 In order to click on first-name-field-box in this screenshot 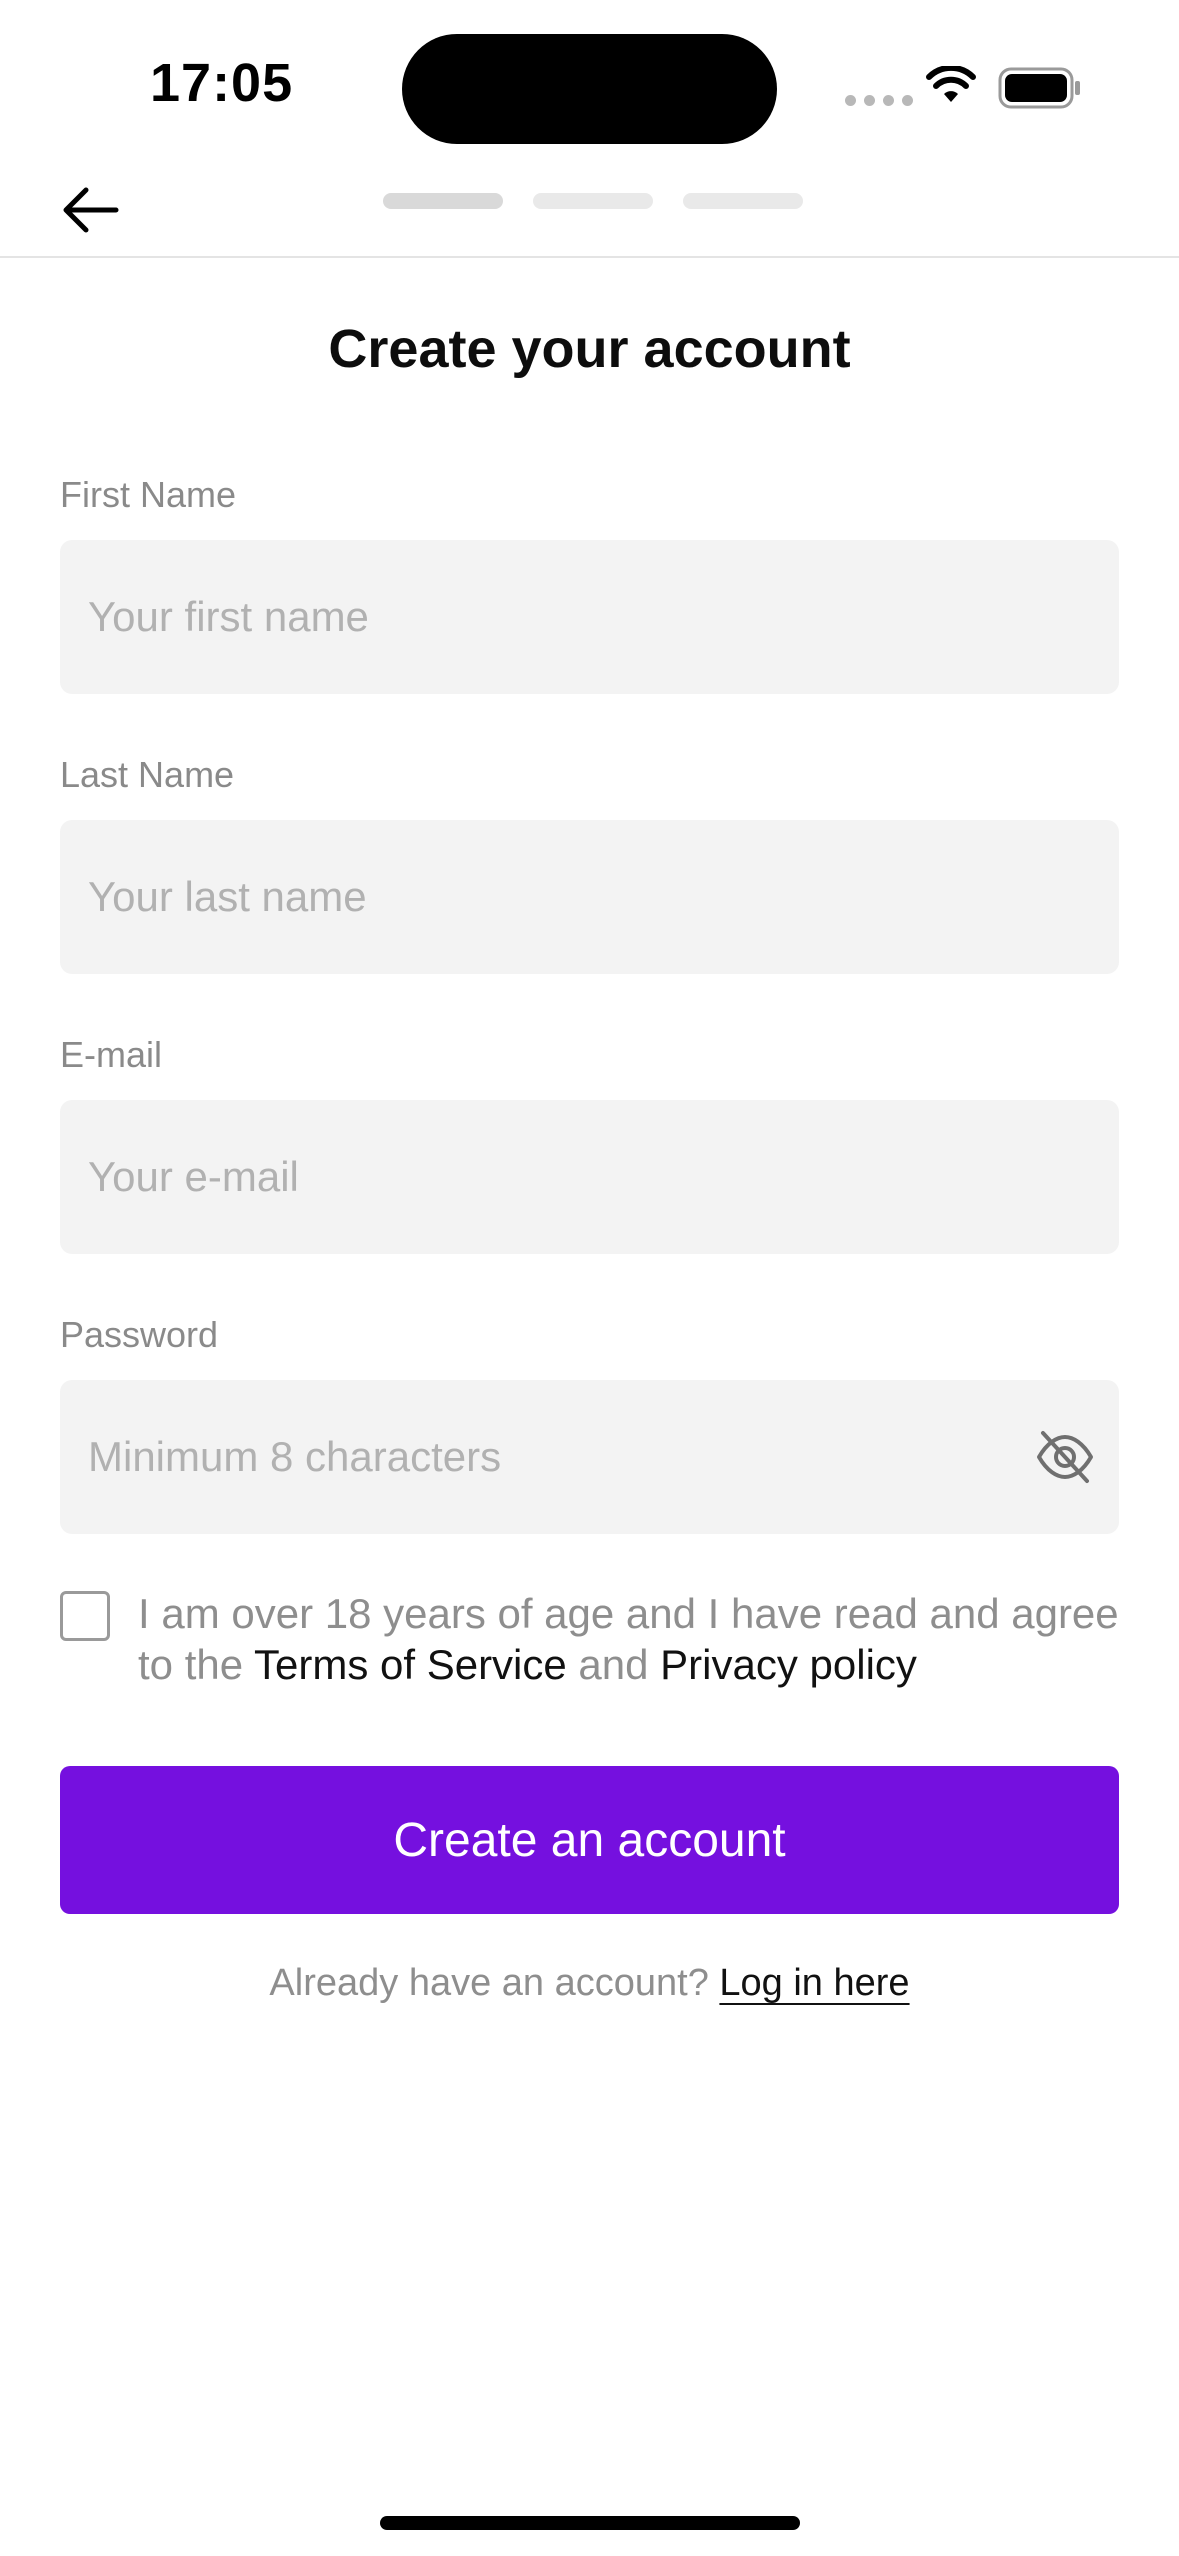, I will do `click(589, 617)`.